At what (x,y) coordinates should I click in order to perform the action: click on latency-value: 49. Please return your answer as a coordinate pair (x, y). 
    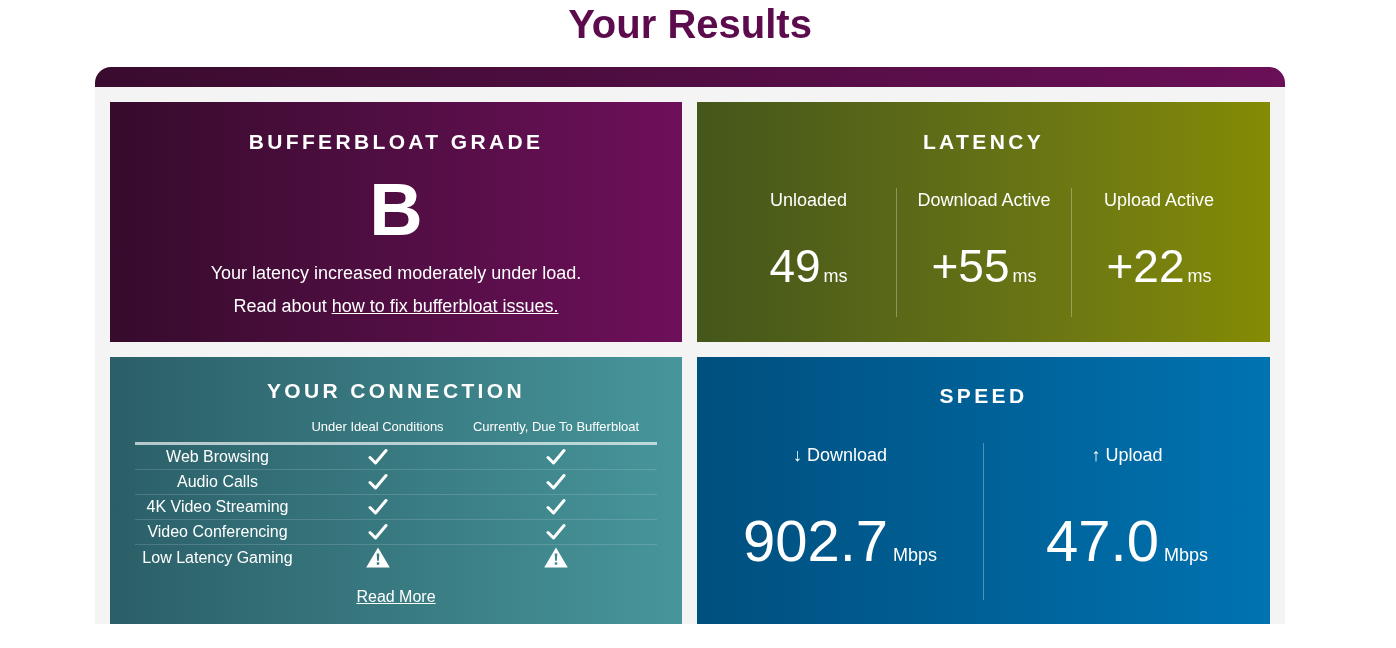
    Looking at the image, I should click on (795, 266).